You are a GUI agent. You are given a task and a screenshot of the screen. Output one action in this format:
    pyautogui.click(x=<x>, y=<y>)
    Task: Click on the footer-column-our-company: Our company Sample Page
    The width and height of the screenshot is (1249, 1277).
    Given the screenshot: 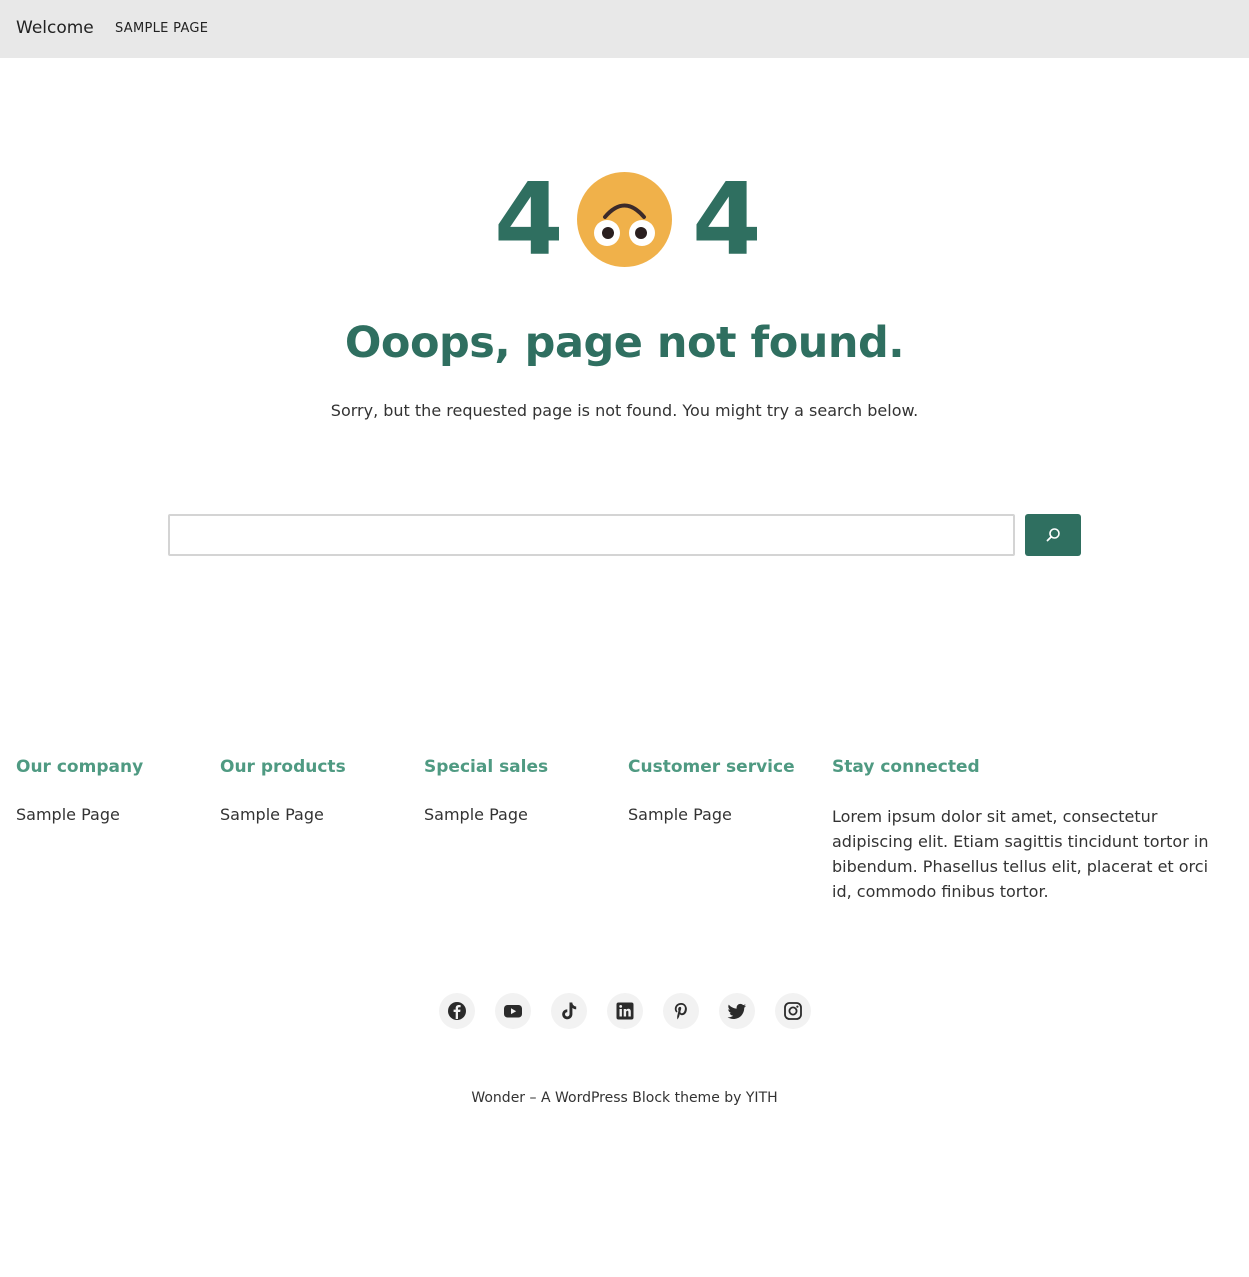 What is the action you would take?
    pyautogui.click(x=79, y=790)
    